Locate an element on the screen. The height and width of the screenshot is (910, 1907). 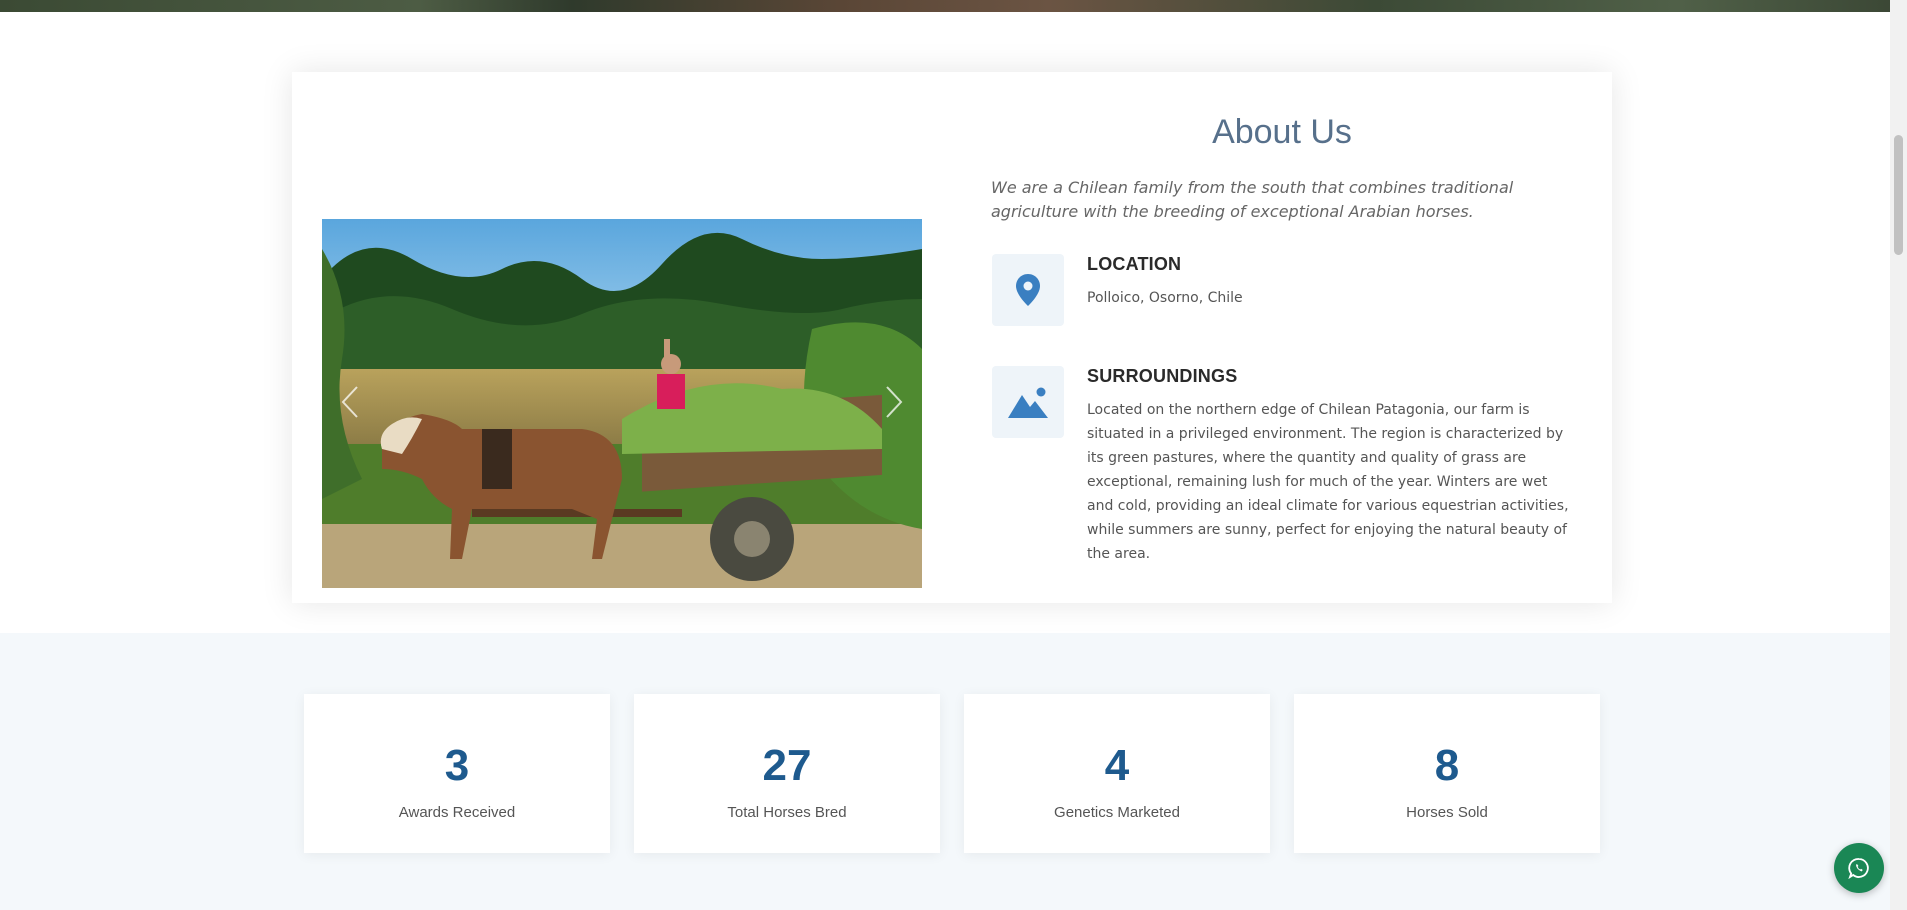
stat-card-horses-sold: 8 Horses Sold is located at coordinates (1447, 773).